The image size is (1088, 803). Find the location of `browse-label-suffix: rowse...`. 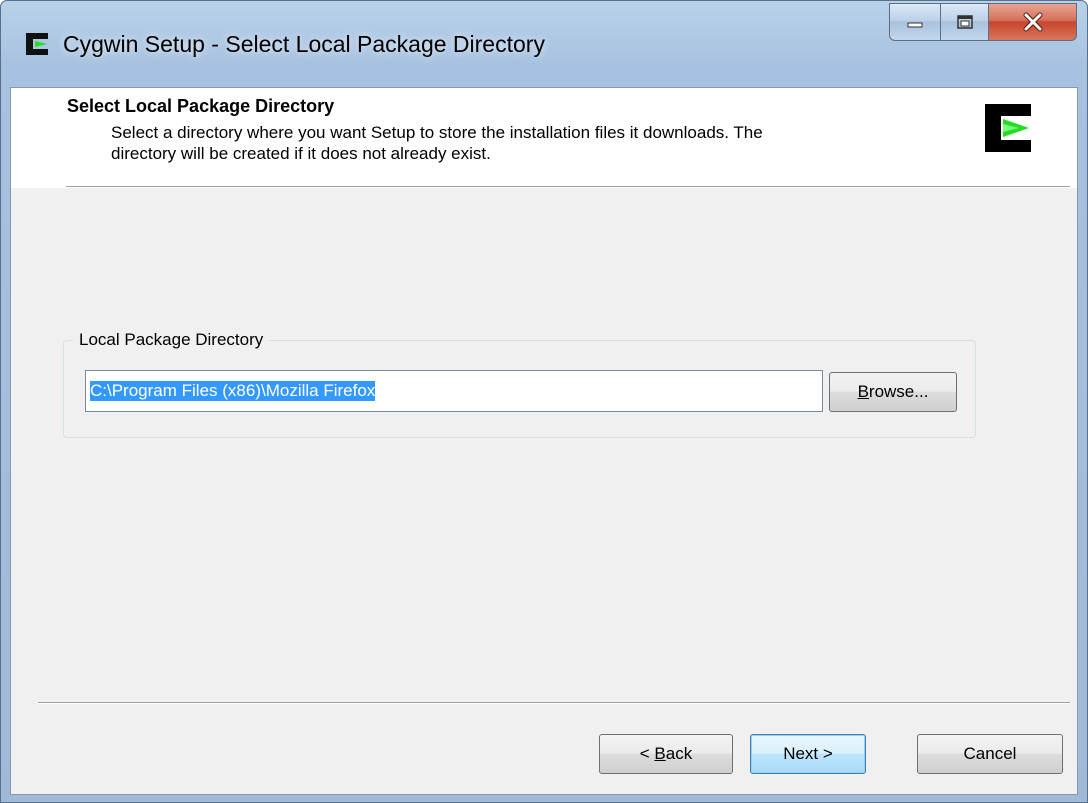

browse-label-suffix: rowse... is located at coordinates (898, 391).